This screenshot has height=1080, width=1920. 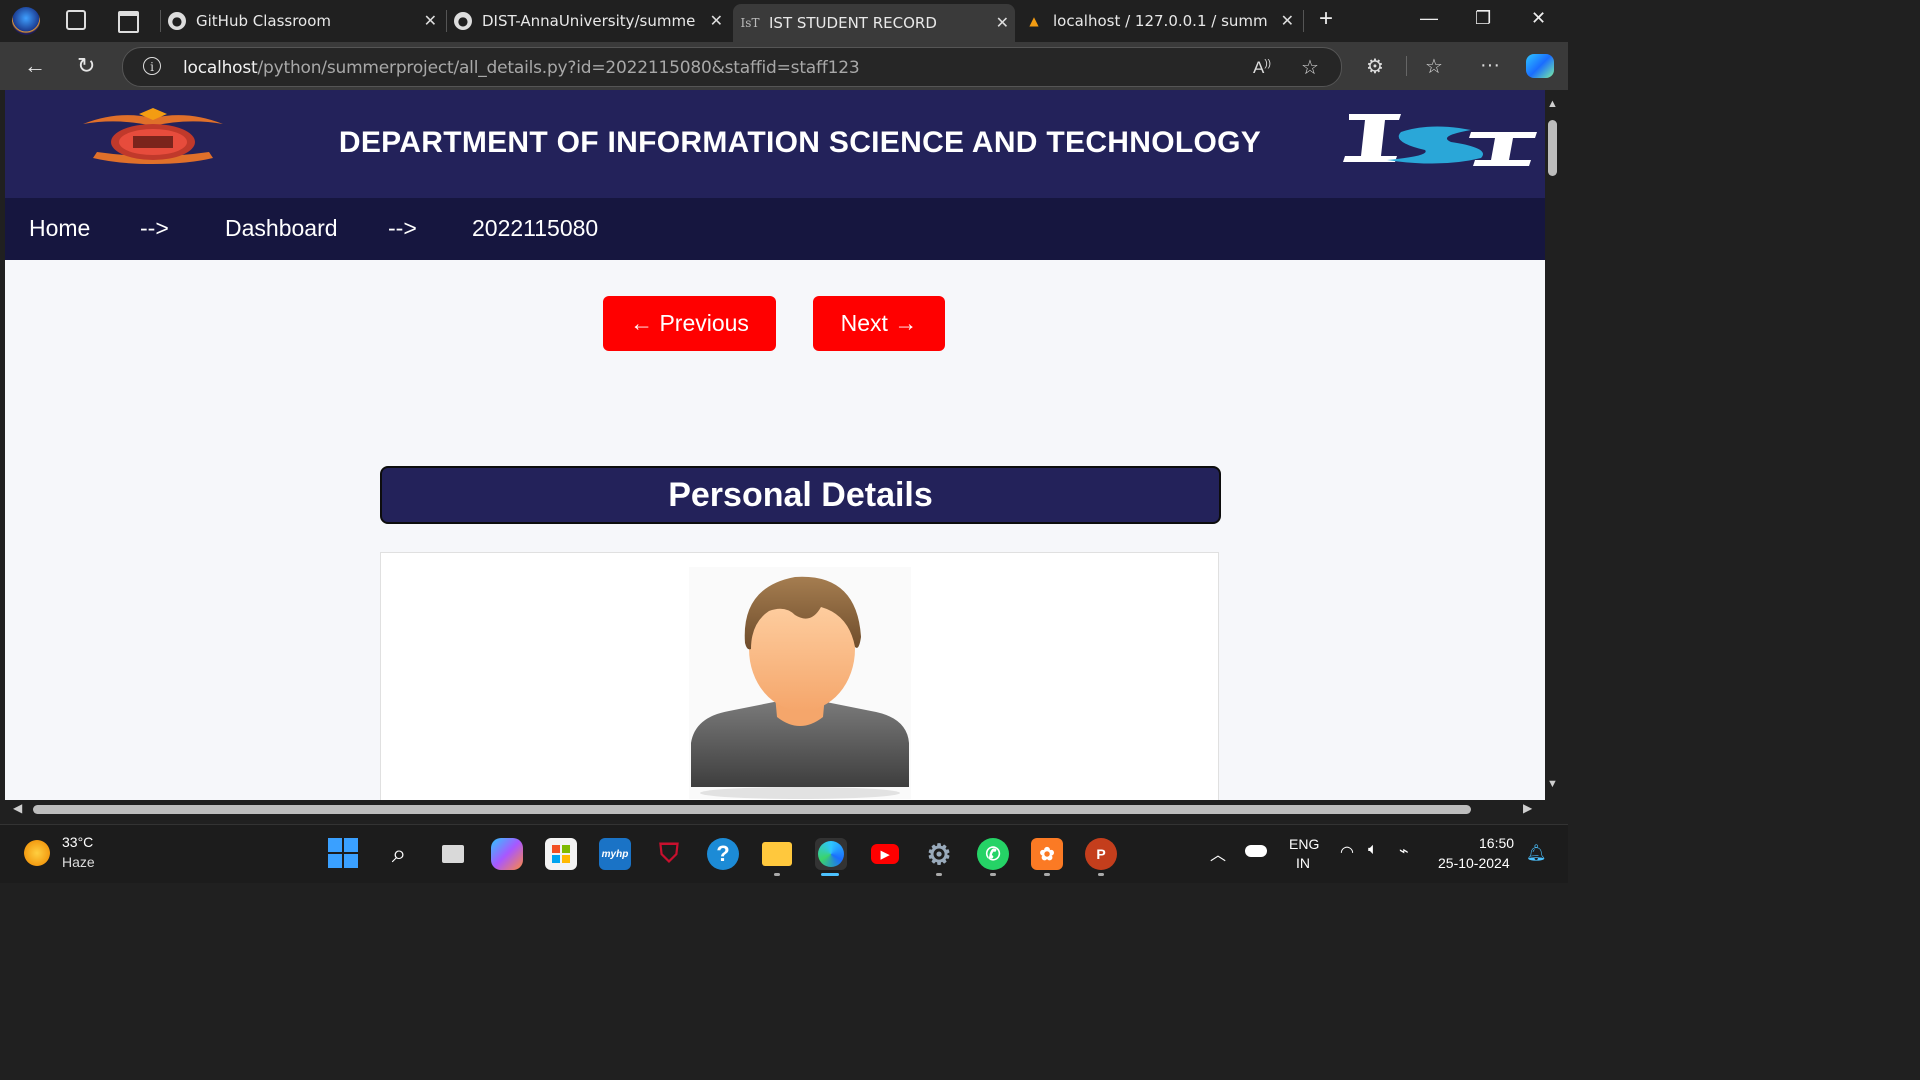 I want to click on horizontal-scrollbar: ◀ ▶, so click(x=775, y=809).